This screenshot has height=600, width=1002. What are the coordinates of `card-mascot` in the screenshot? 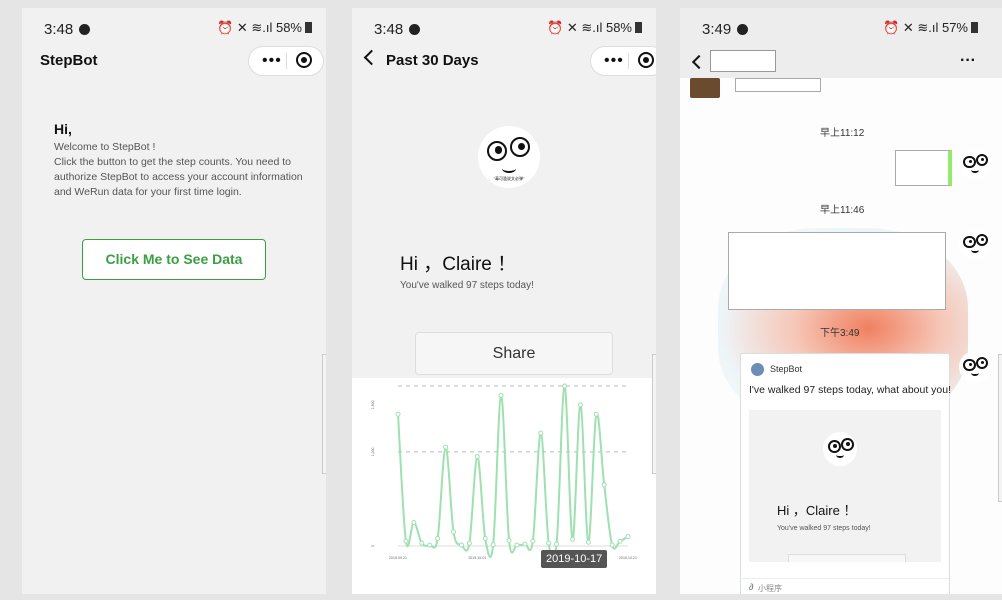 It's located at (840, 449).